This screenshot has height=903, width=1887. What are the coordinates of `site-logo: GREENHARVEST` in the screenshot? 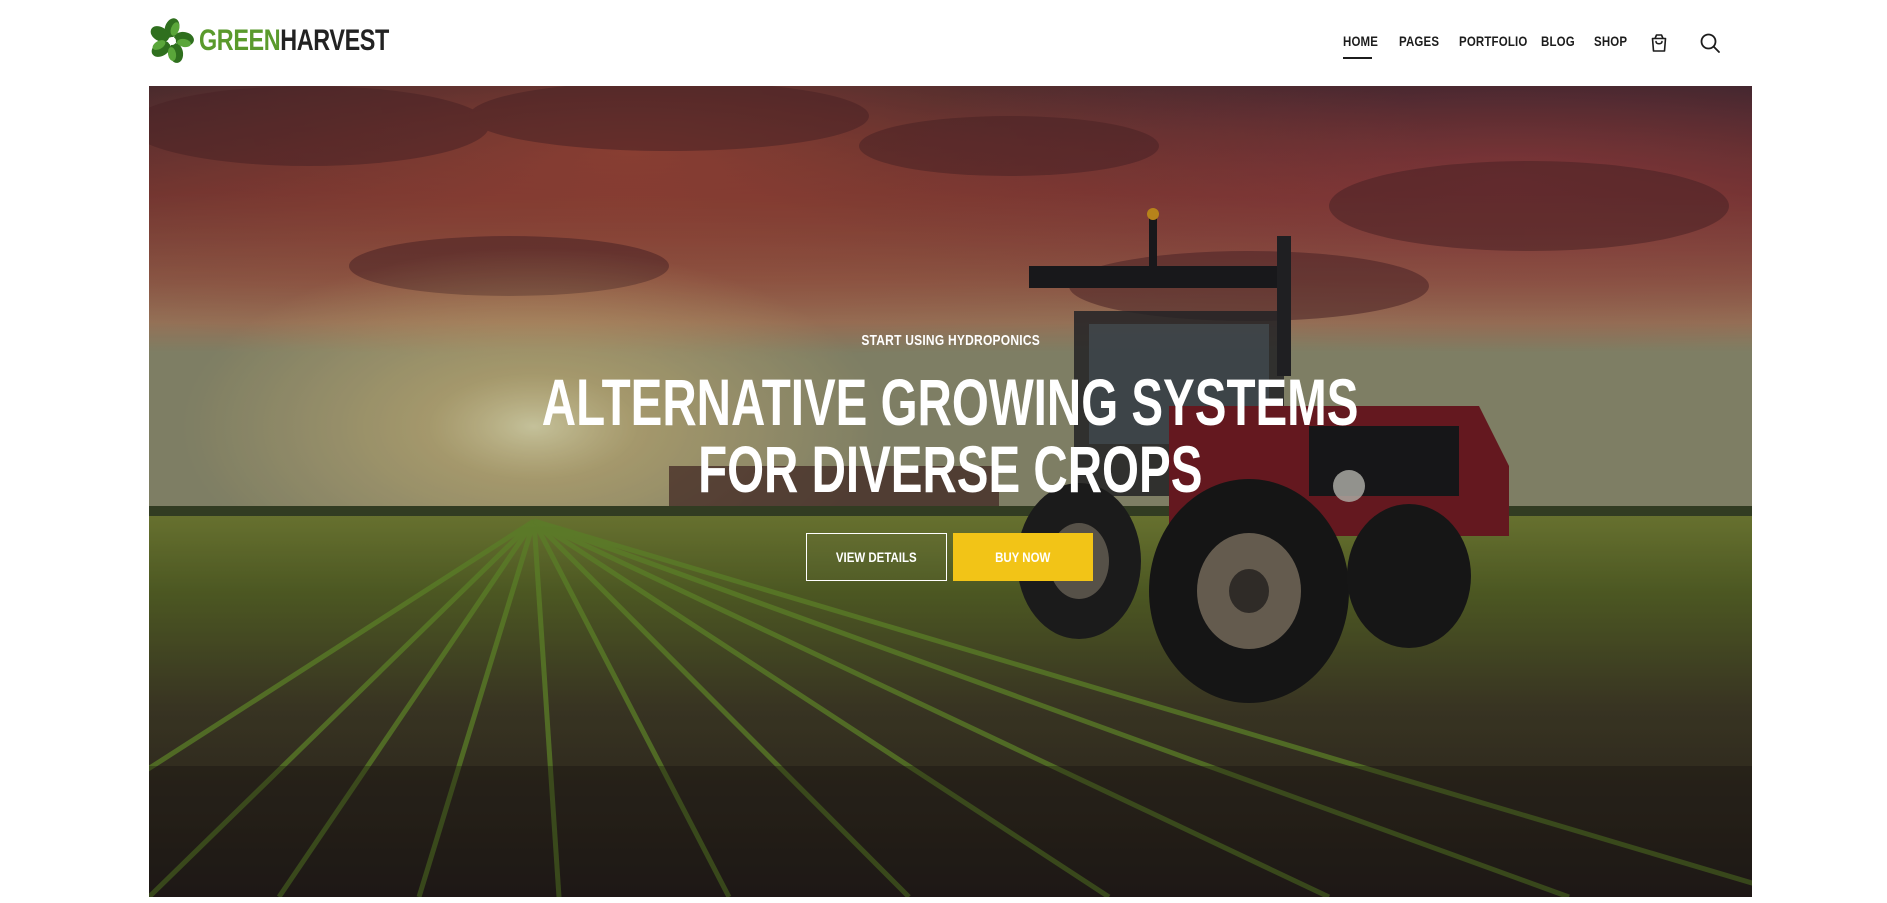 It's located at (296, 41).